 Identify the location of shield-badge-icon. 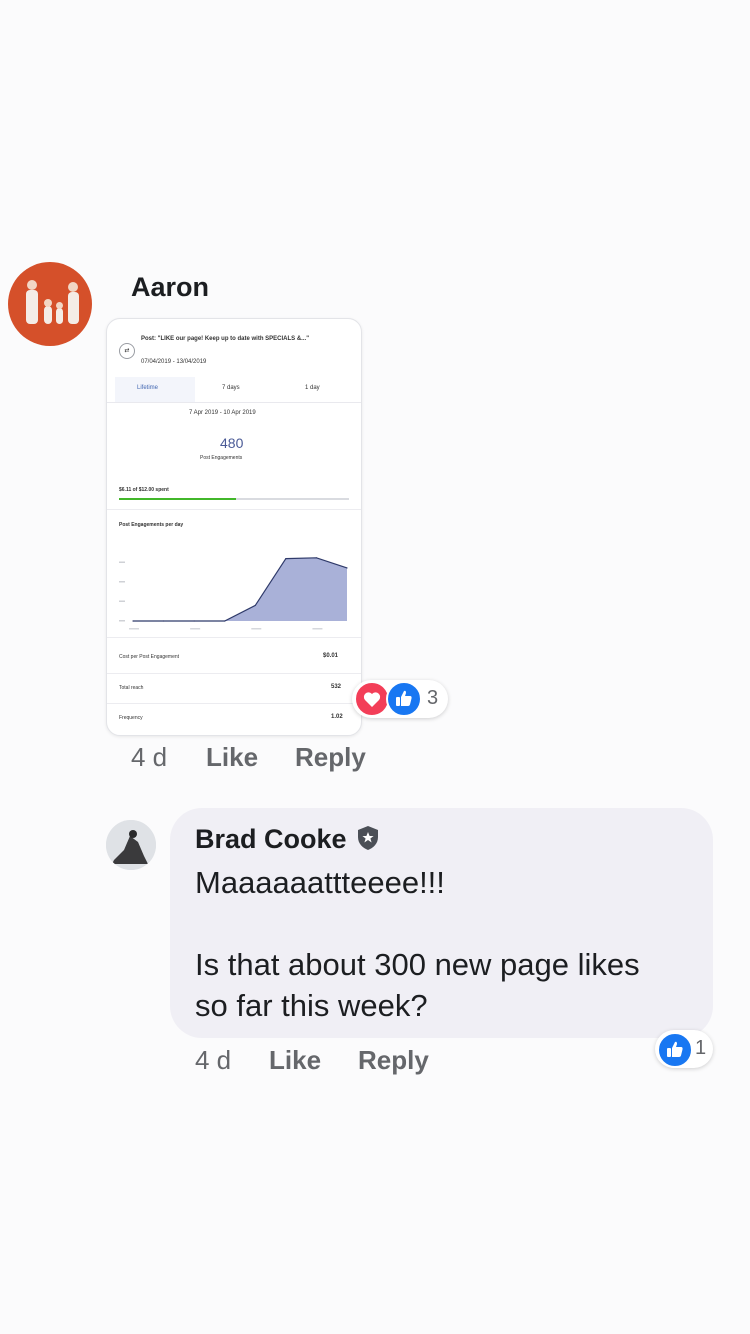
(368, 838).